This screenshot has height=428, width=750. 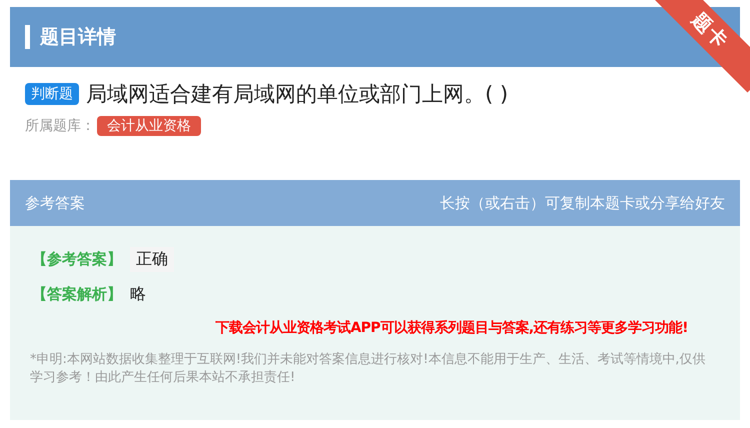 I want to click on app-promo-text: 下载会计从业资格考试APP可以获得系列题目与答案,还有练习等更多学习功能!, so click(x=451, y=328).